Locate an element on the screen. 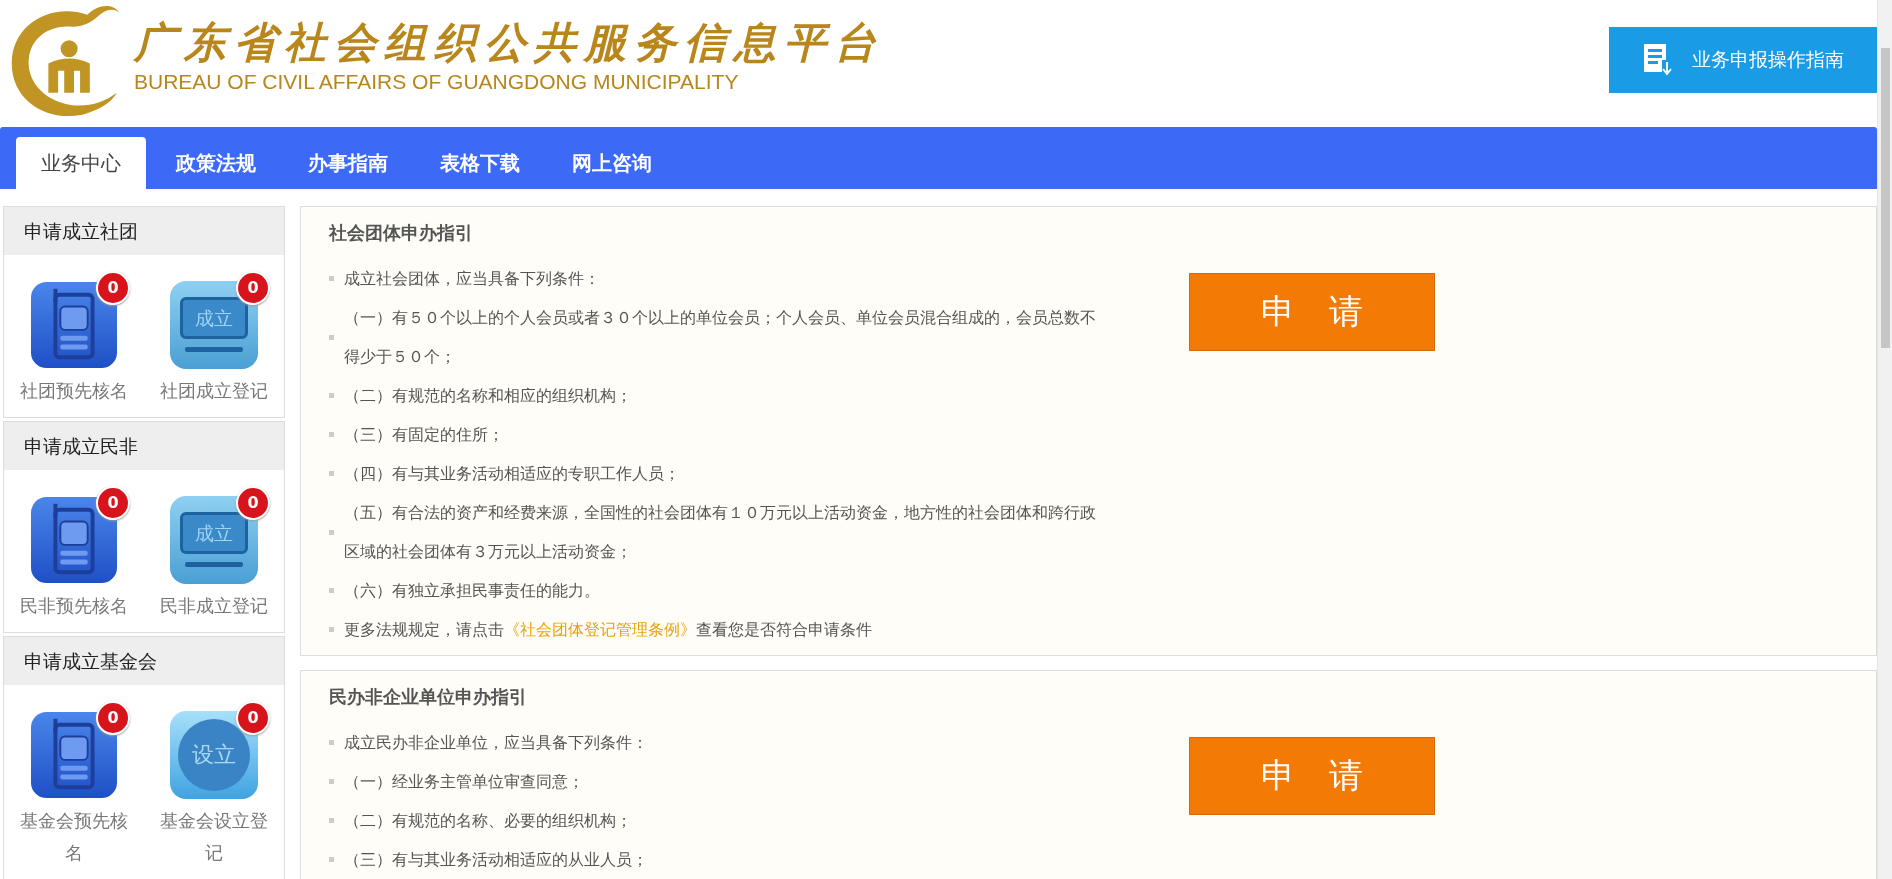  nav-tab: 网上咨询 is located at coordinates (612, 163).